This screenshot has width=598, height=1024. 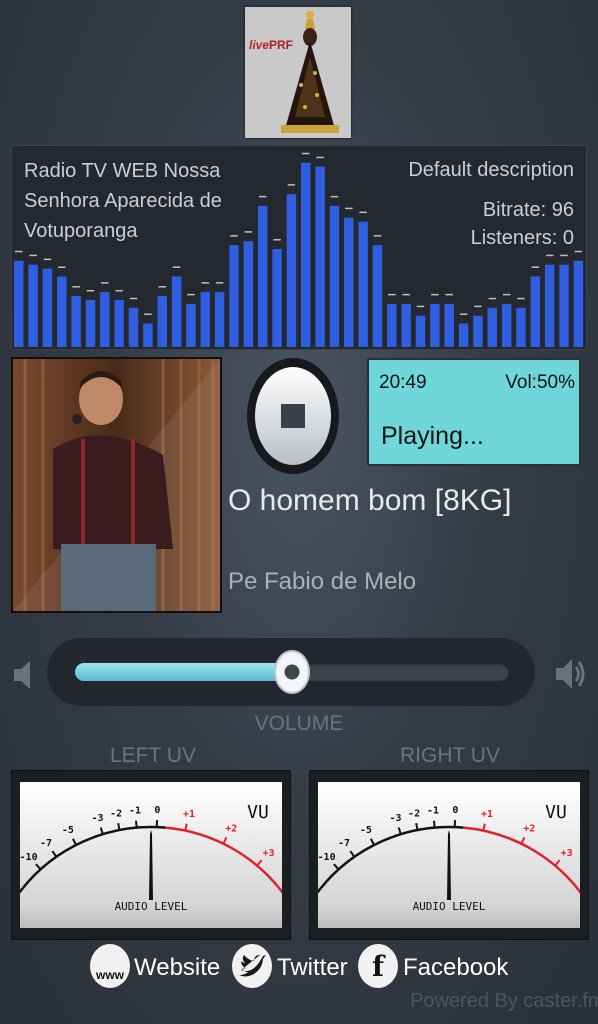 I want to click on meter-scale-label: -1, so click(x=433, y=811).